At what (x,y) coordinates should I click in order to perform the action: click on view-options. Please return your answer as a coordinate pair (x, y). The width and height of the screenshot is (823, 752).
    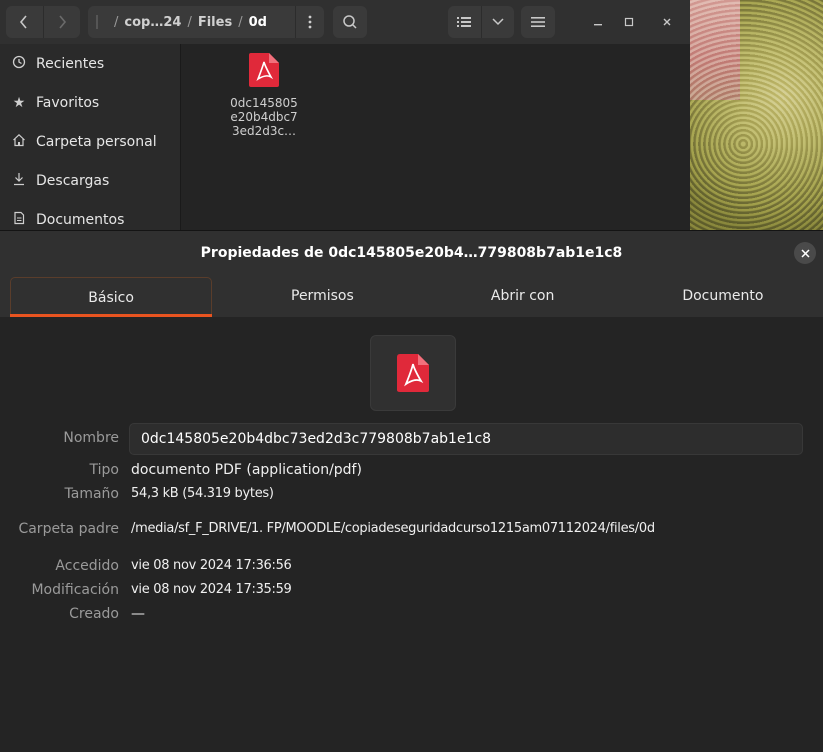
    Looking at the image, I should click on (481, 22).